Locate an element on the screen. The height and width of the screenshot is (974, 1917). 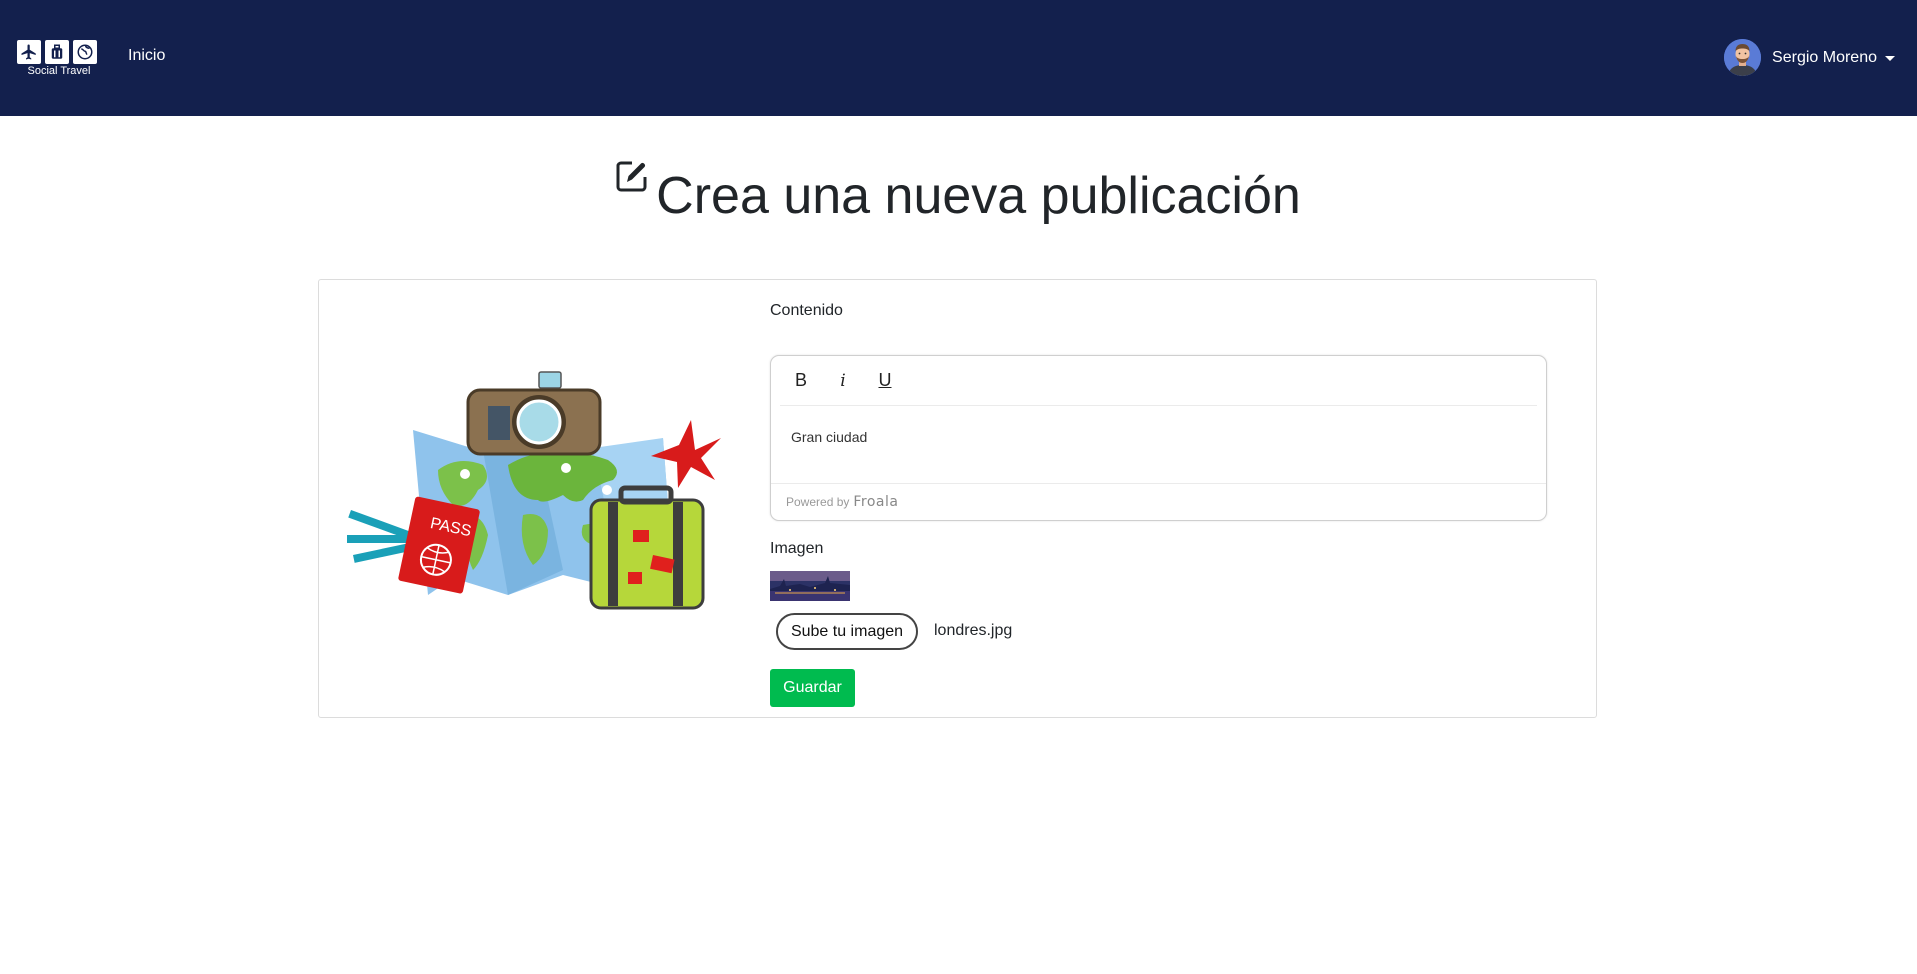
rich-text-editor: B i U Gran ciudad Powered by Froala is located at coordinates (1158, 438).